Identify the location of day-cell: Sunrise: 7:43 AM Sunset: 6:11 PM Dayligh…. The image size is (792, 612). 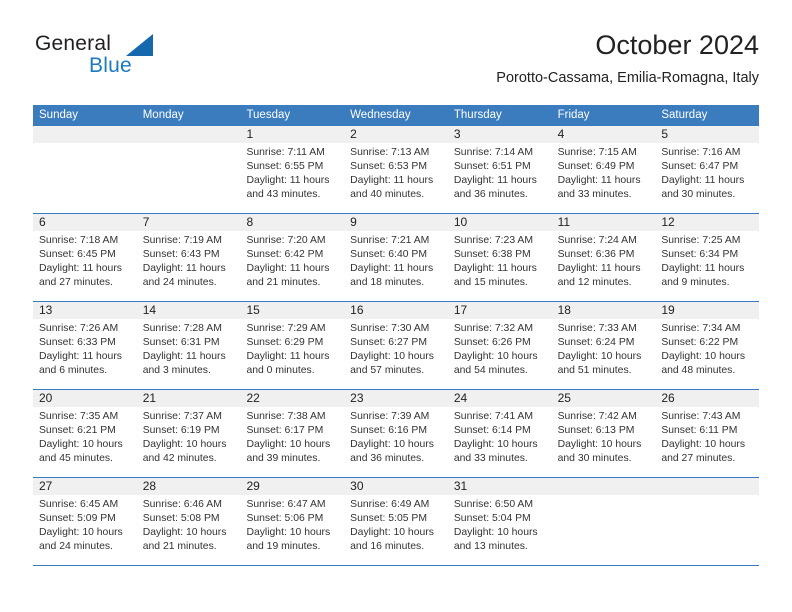
(707, 442).